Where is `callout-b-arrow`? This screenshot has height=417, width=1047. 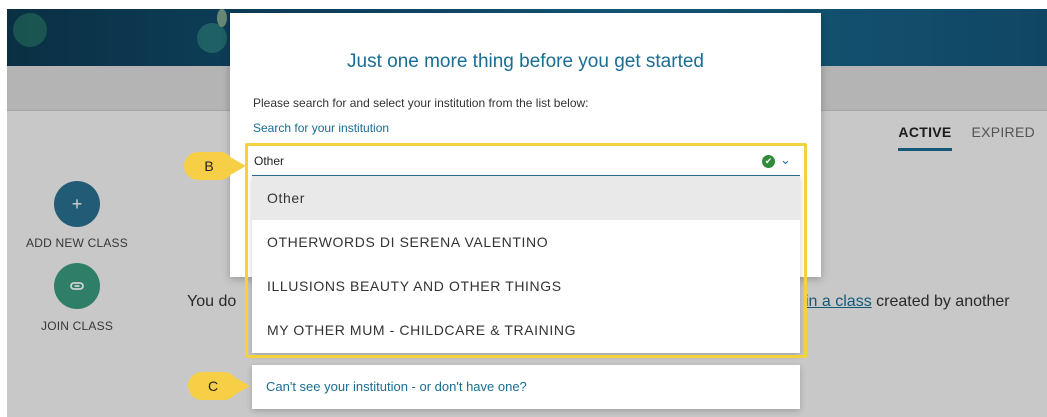
callout-b-arrow is located at coordinates (239, 166).